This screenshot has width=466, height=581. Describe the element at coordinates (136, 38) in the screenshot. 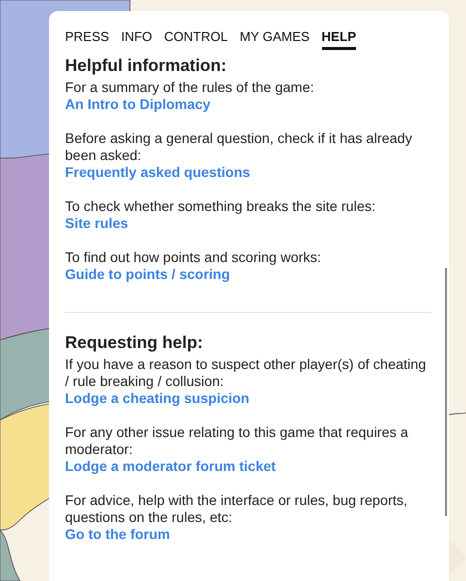

I see `nav-tab: INFO` at that location.